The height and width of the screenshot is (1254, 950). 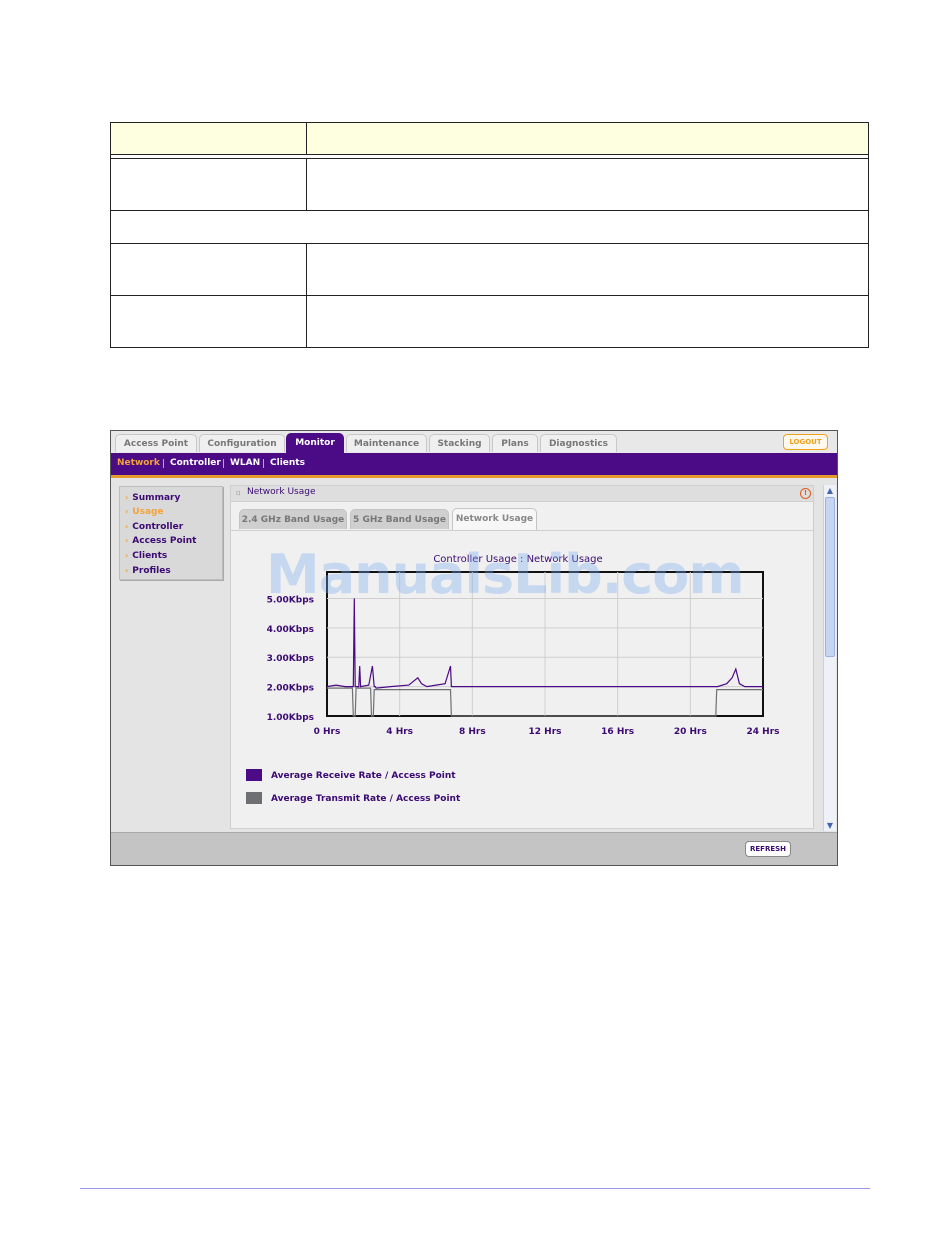 I want to click on collapse-icon: ▫, so click(x=239, y=493).